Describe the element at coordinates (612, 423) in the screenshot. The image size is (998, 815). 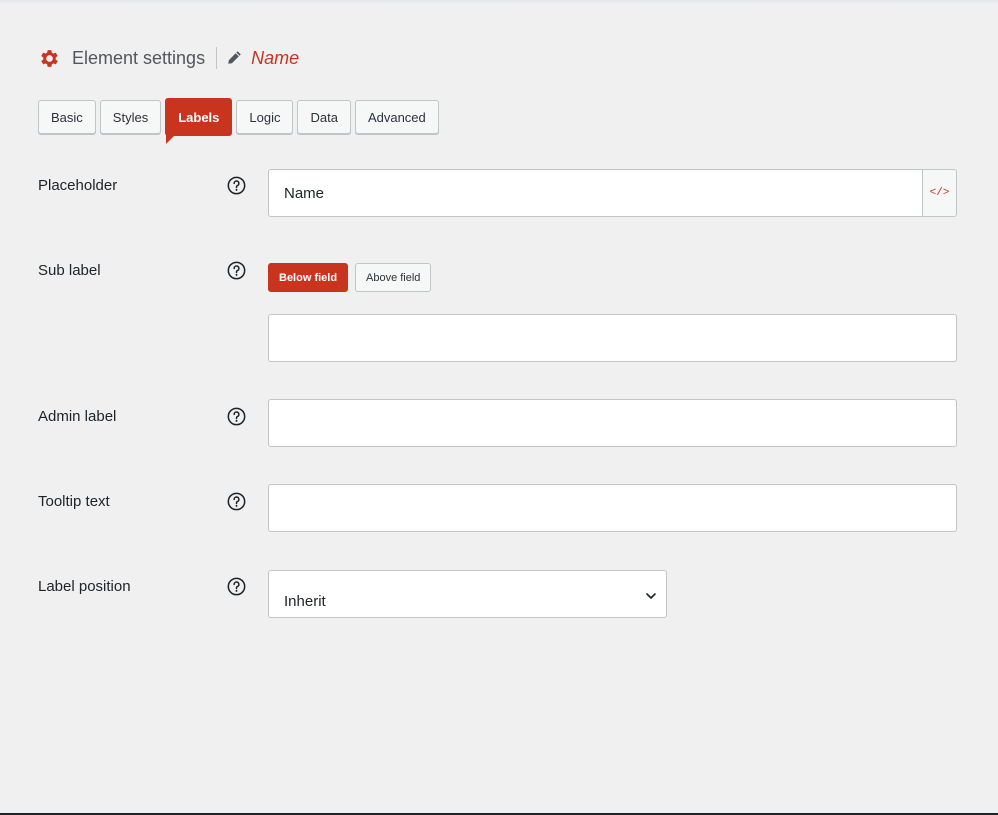
I see `admin-label-input` at that location.